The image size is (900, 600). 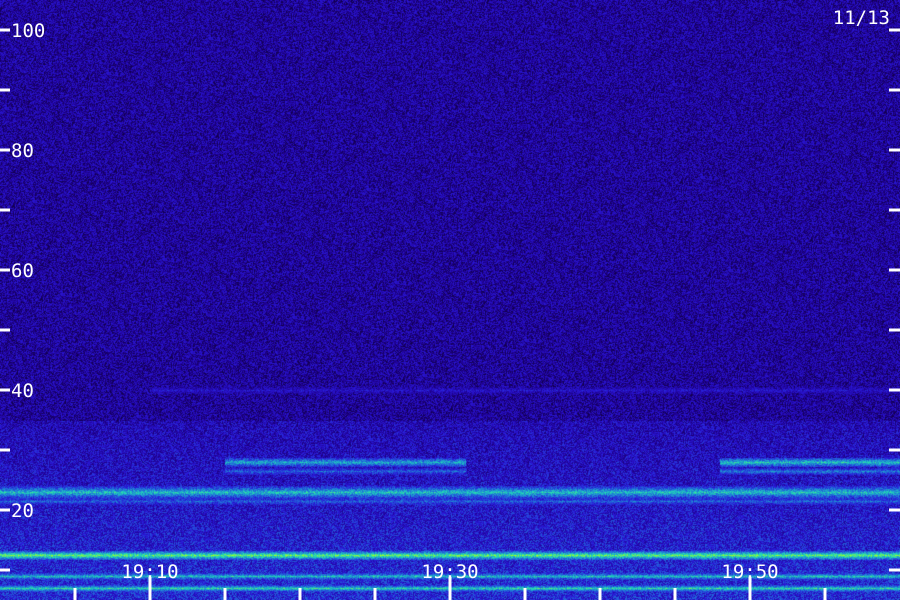 I want to click on y-tick-label-20: 20, so click(x=22, y=511).